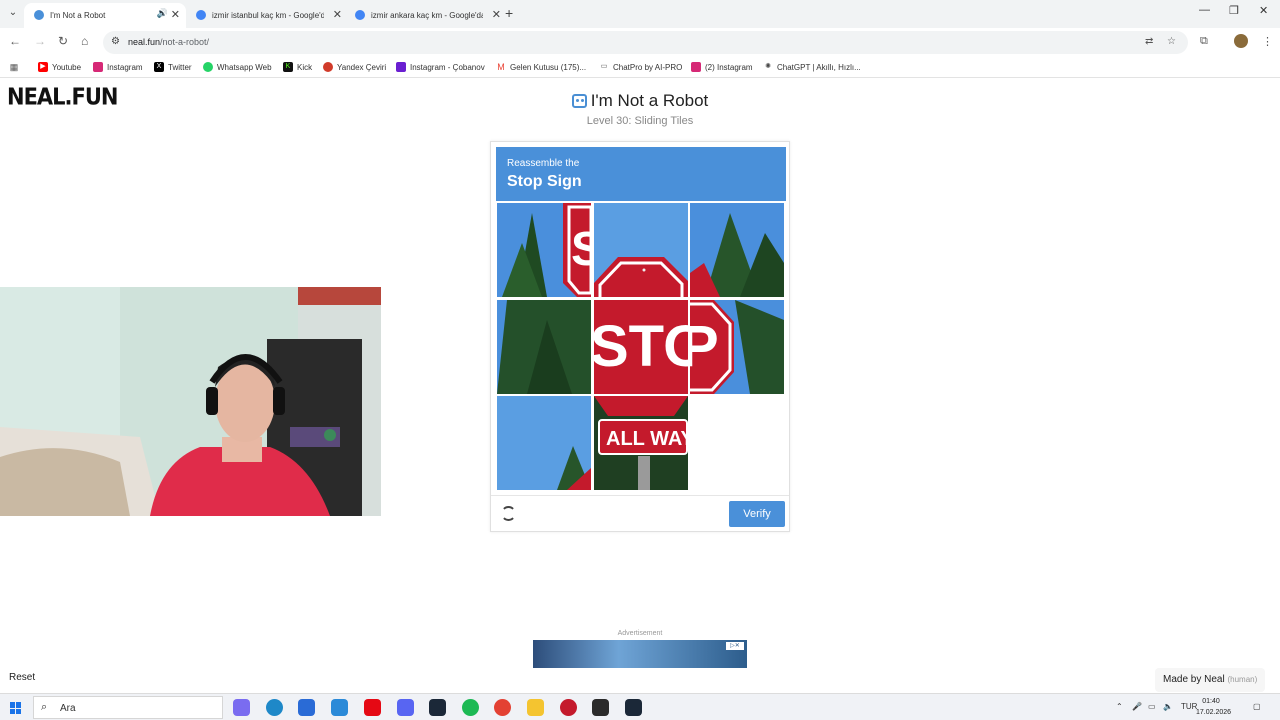 This screenshot has width=1280, height=720. What do you see at coordinates (84, 41) in the screenshot?
I see `home-icon: ⌂` at bounding box center [84, 41].